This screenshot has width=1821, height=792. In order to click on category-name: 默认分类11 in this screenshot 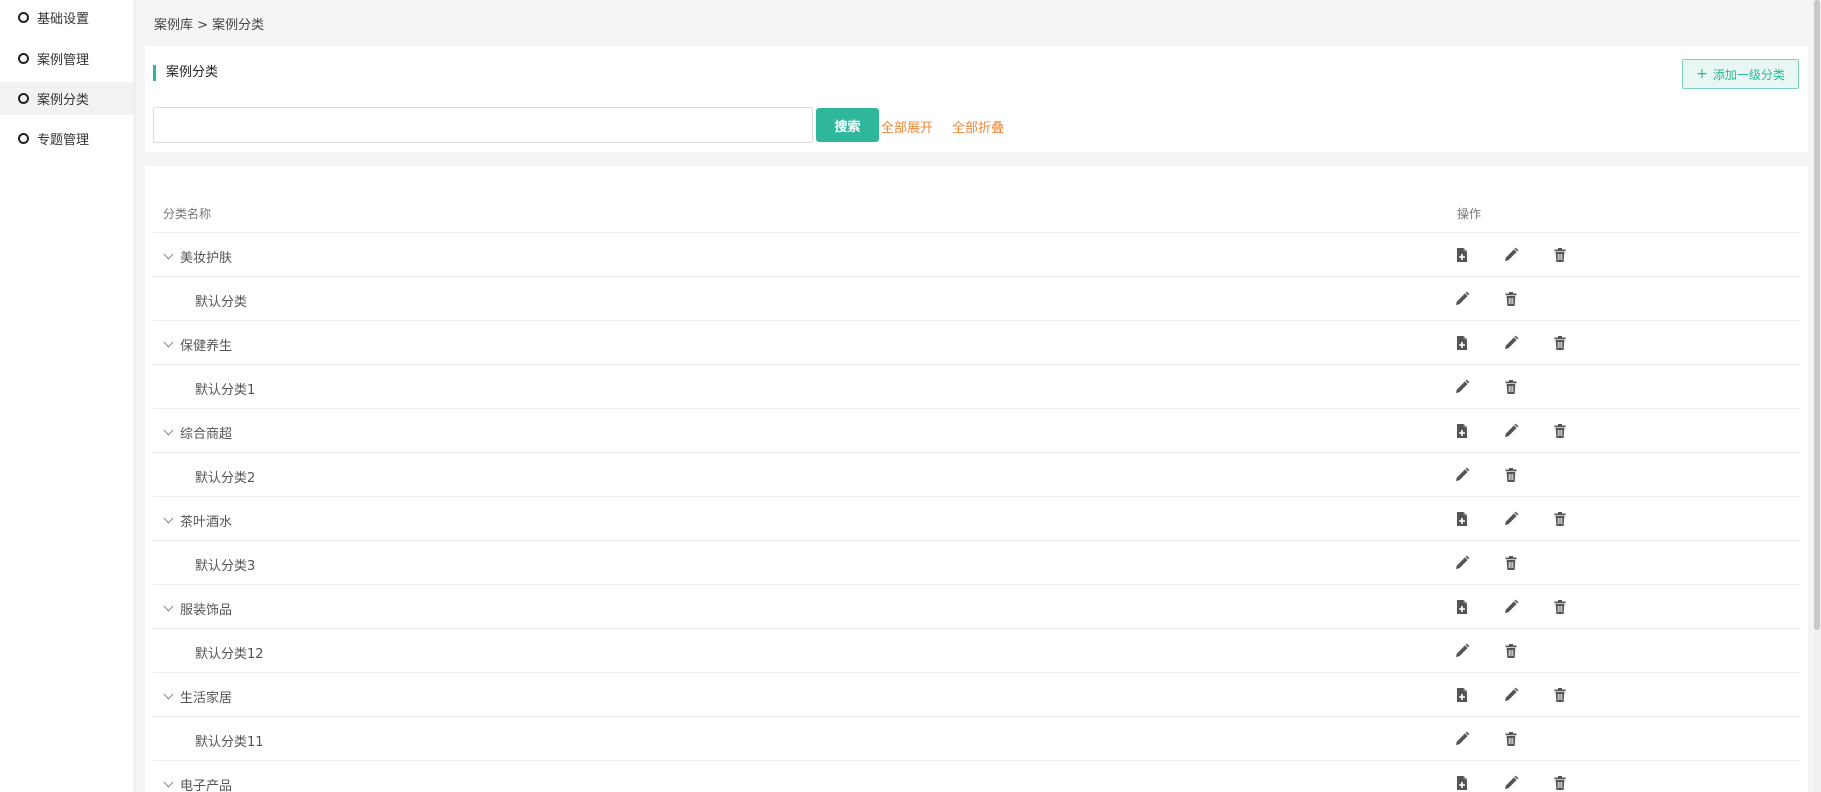, I will do `click(229, 742)`.